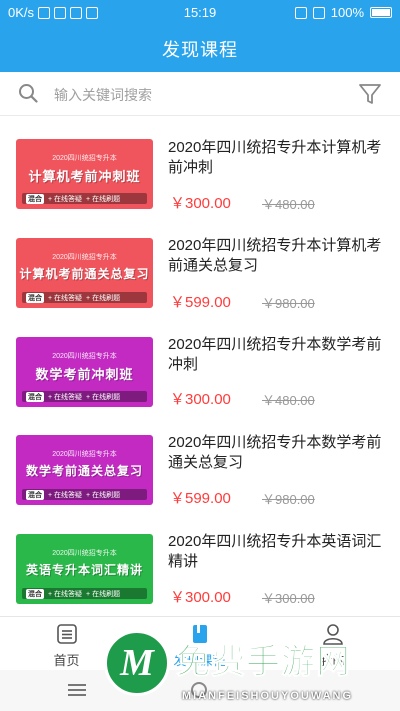 The height and width of the screenshot is (711, 400). Describe the element at coordinates (137, 663) in the screenshot. I see `watermark-logo: M` at that location.